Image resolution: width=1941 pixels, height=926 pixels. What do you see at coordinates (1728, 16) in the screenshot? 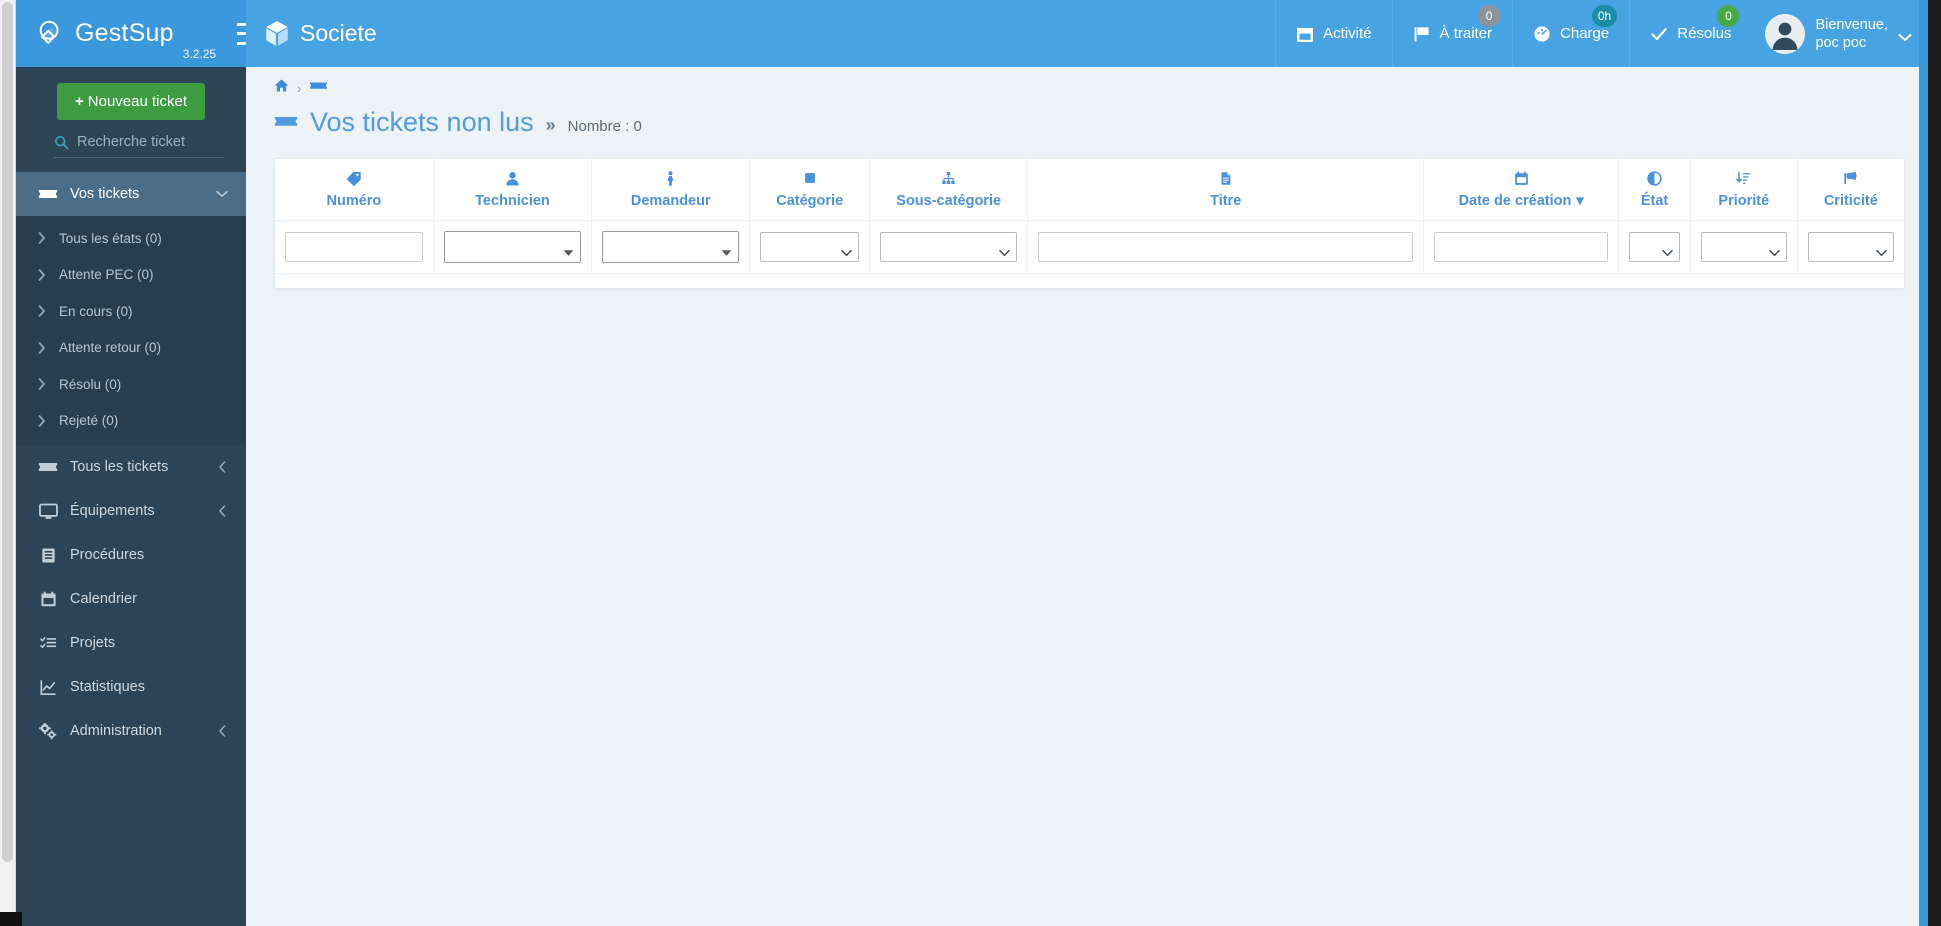
I see `nav-badge-resolus: 0` at bounding box center [1728, 16].